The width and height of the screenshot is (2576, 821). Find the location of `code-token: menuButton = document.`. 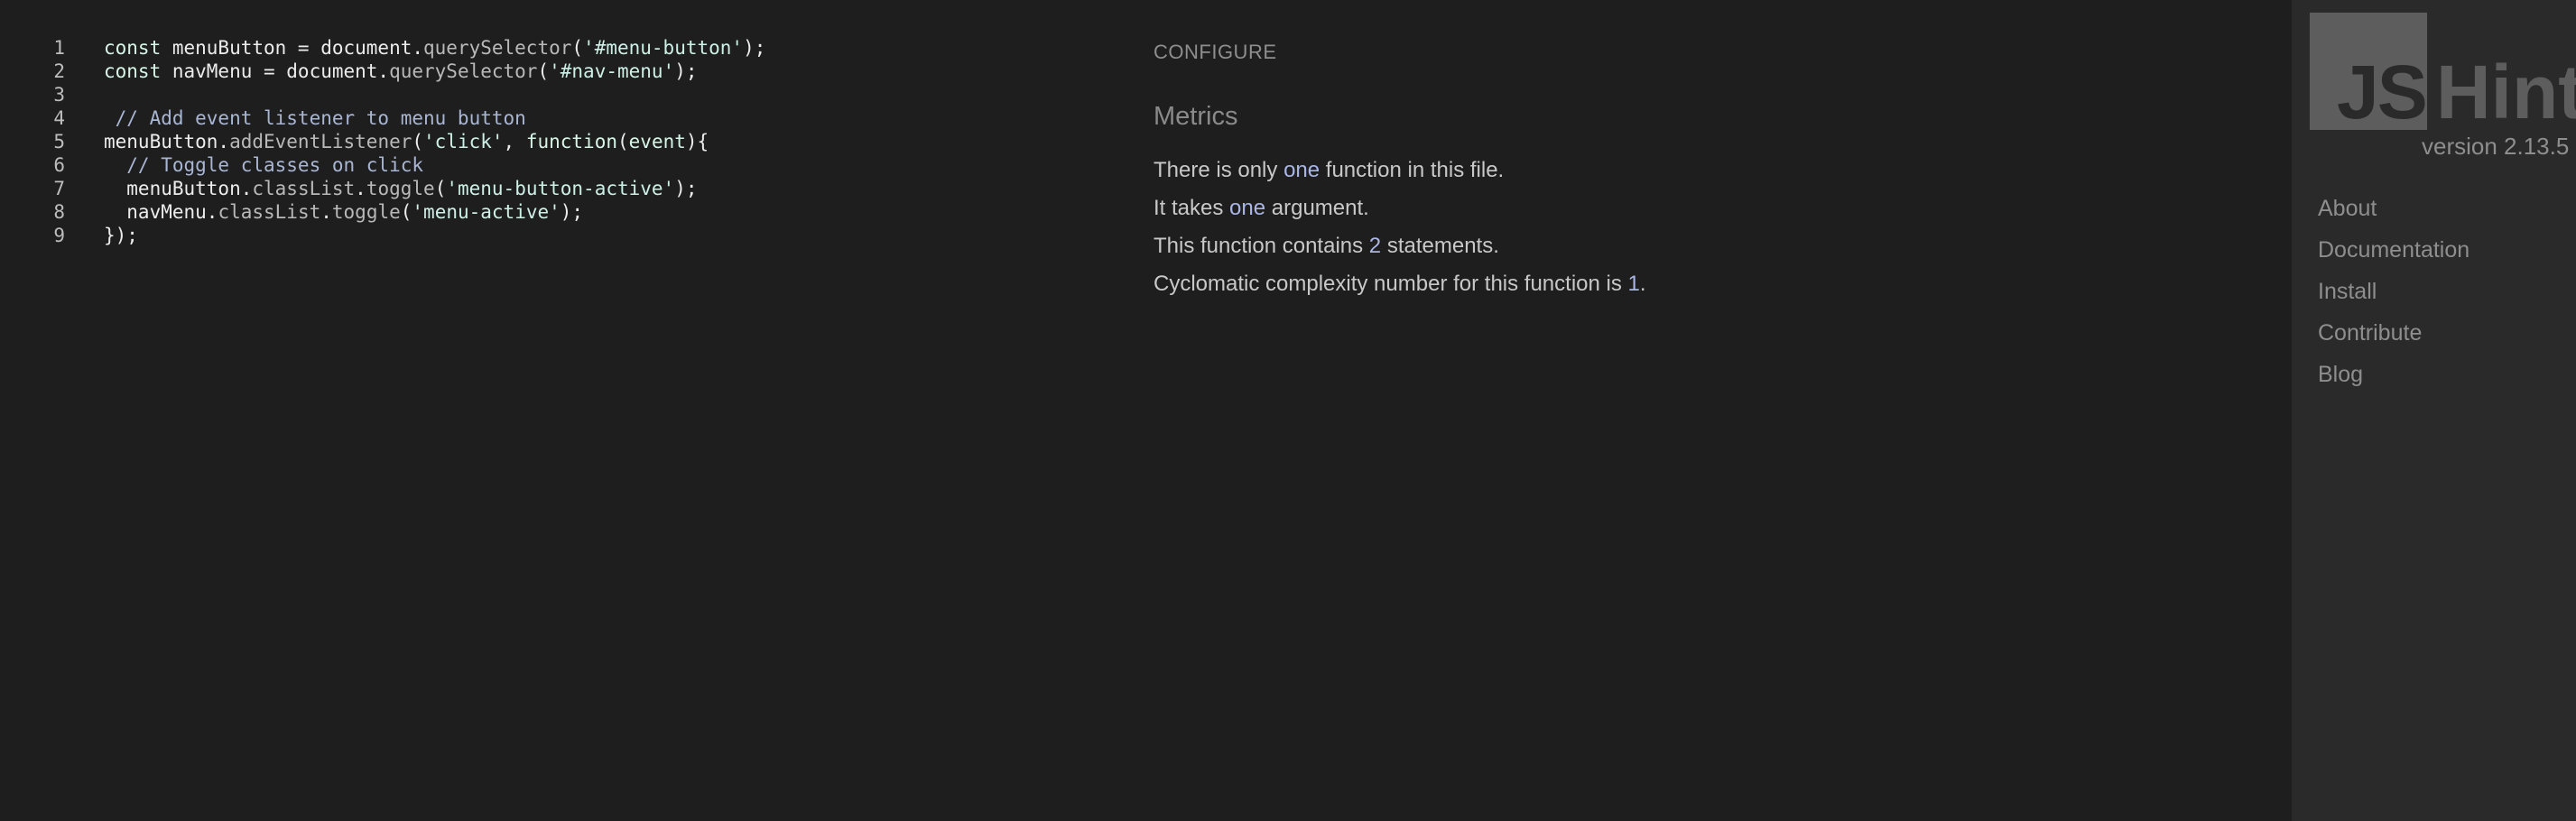

code-token: menuButton = document. is located at coordinates (292, 48).